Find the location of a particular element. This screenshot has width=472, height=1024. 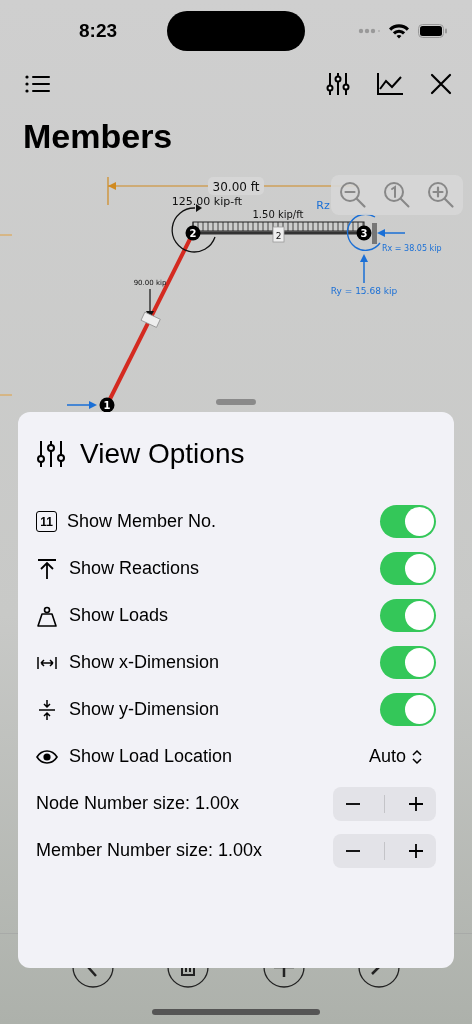

list-icon is located at coordinates (38, 84).